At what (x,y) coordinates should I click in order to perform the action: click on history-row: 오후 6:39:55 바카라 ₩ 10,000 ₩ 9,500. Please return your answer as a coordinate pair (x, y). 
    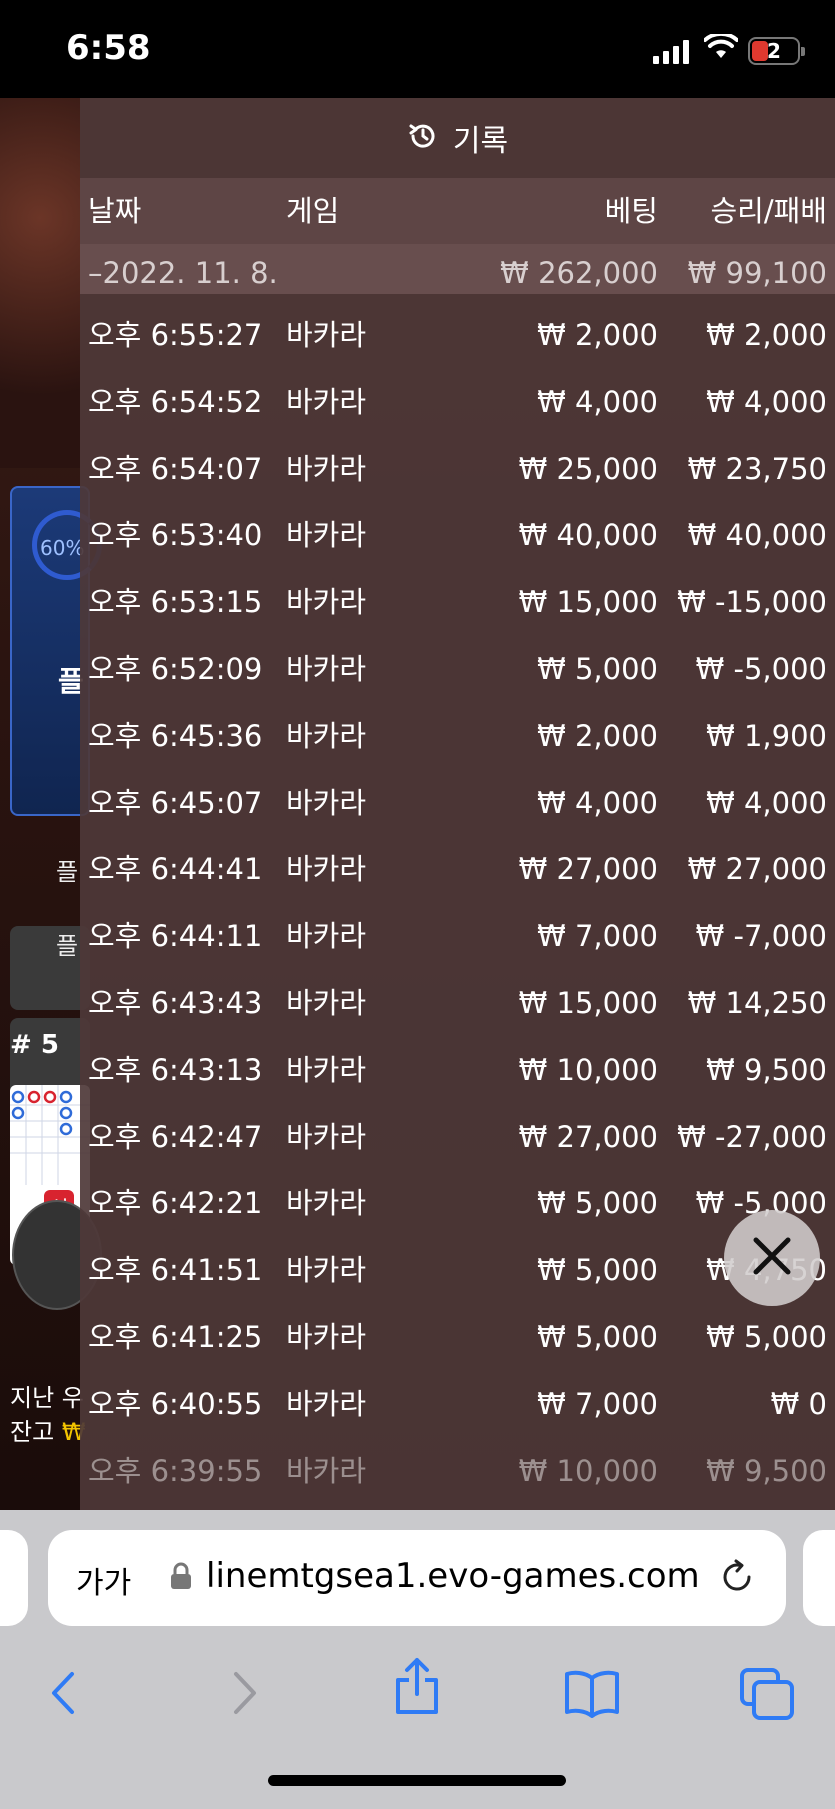
    Looking at the image, I should click on (457, 1471).